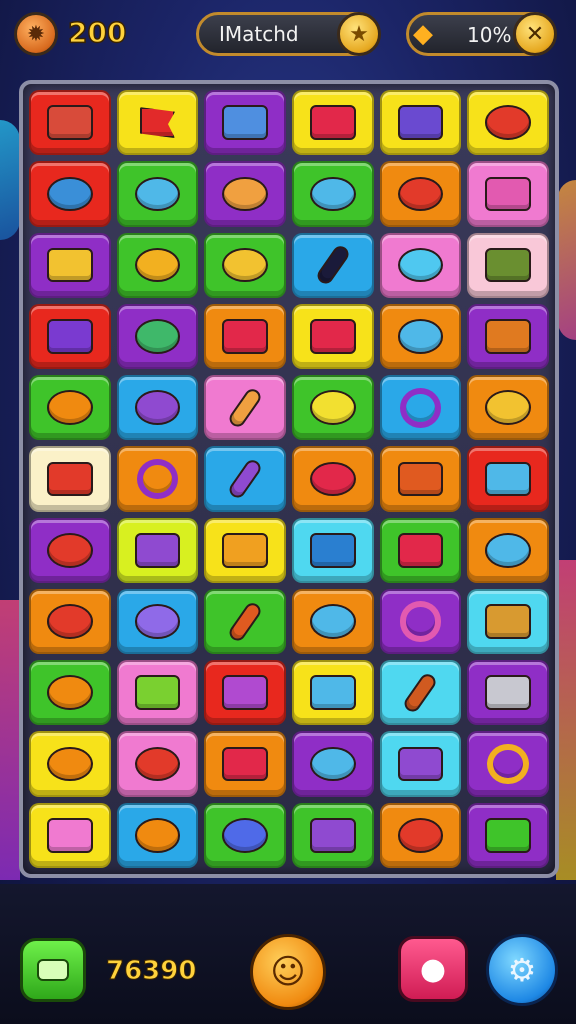 The height and width of the screenshot is (1024, 576). Describe the element at coordinates (359, 34) in the screenshot. I see `star-badge-icon: ★` at that location.